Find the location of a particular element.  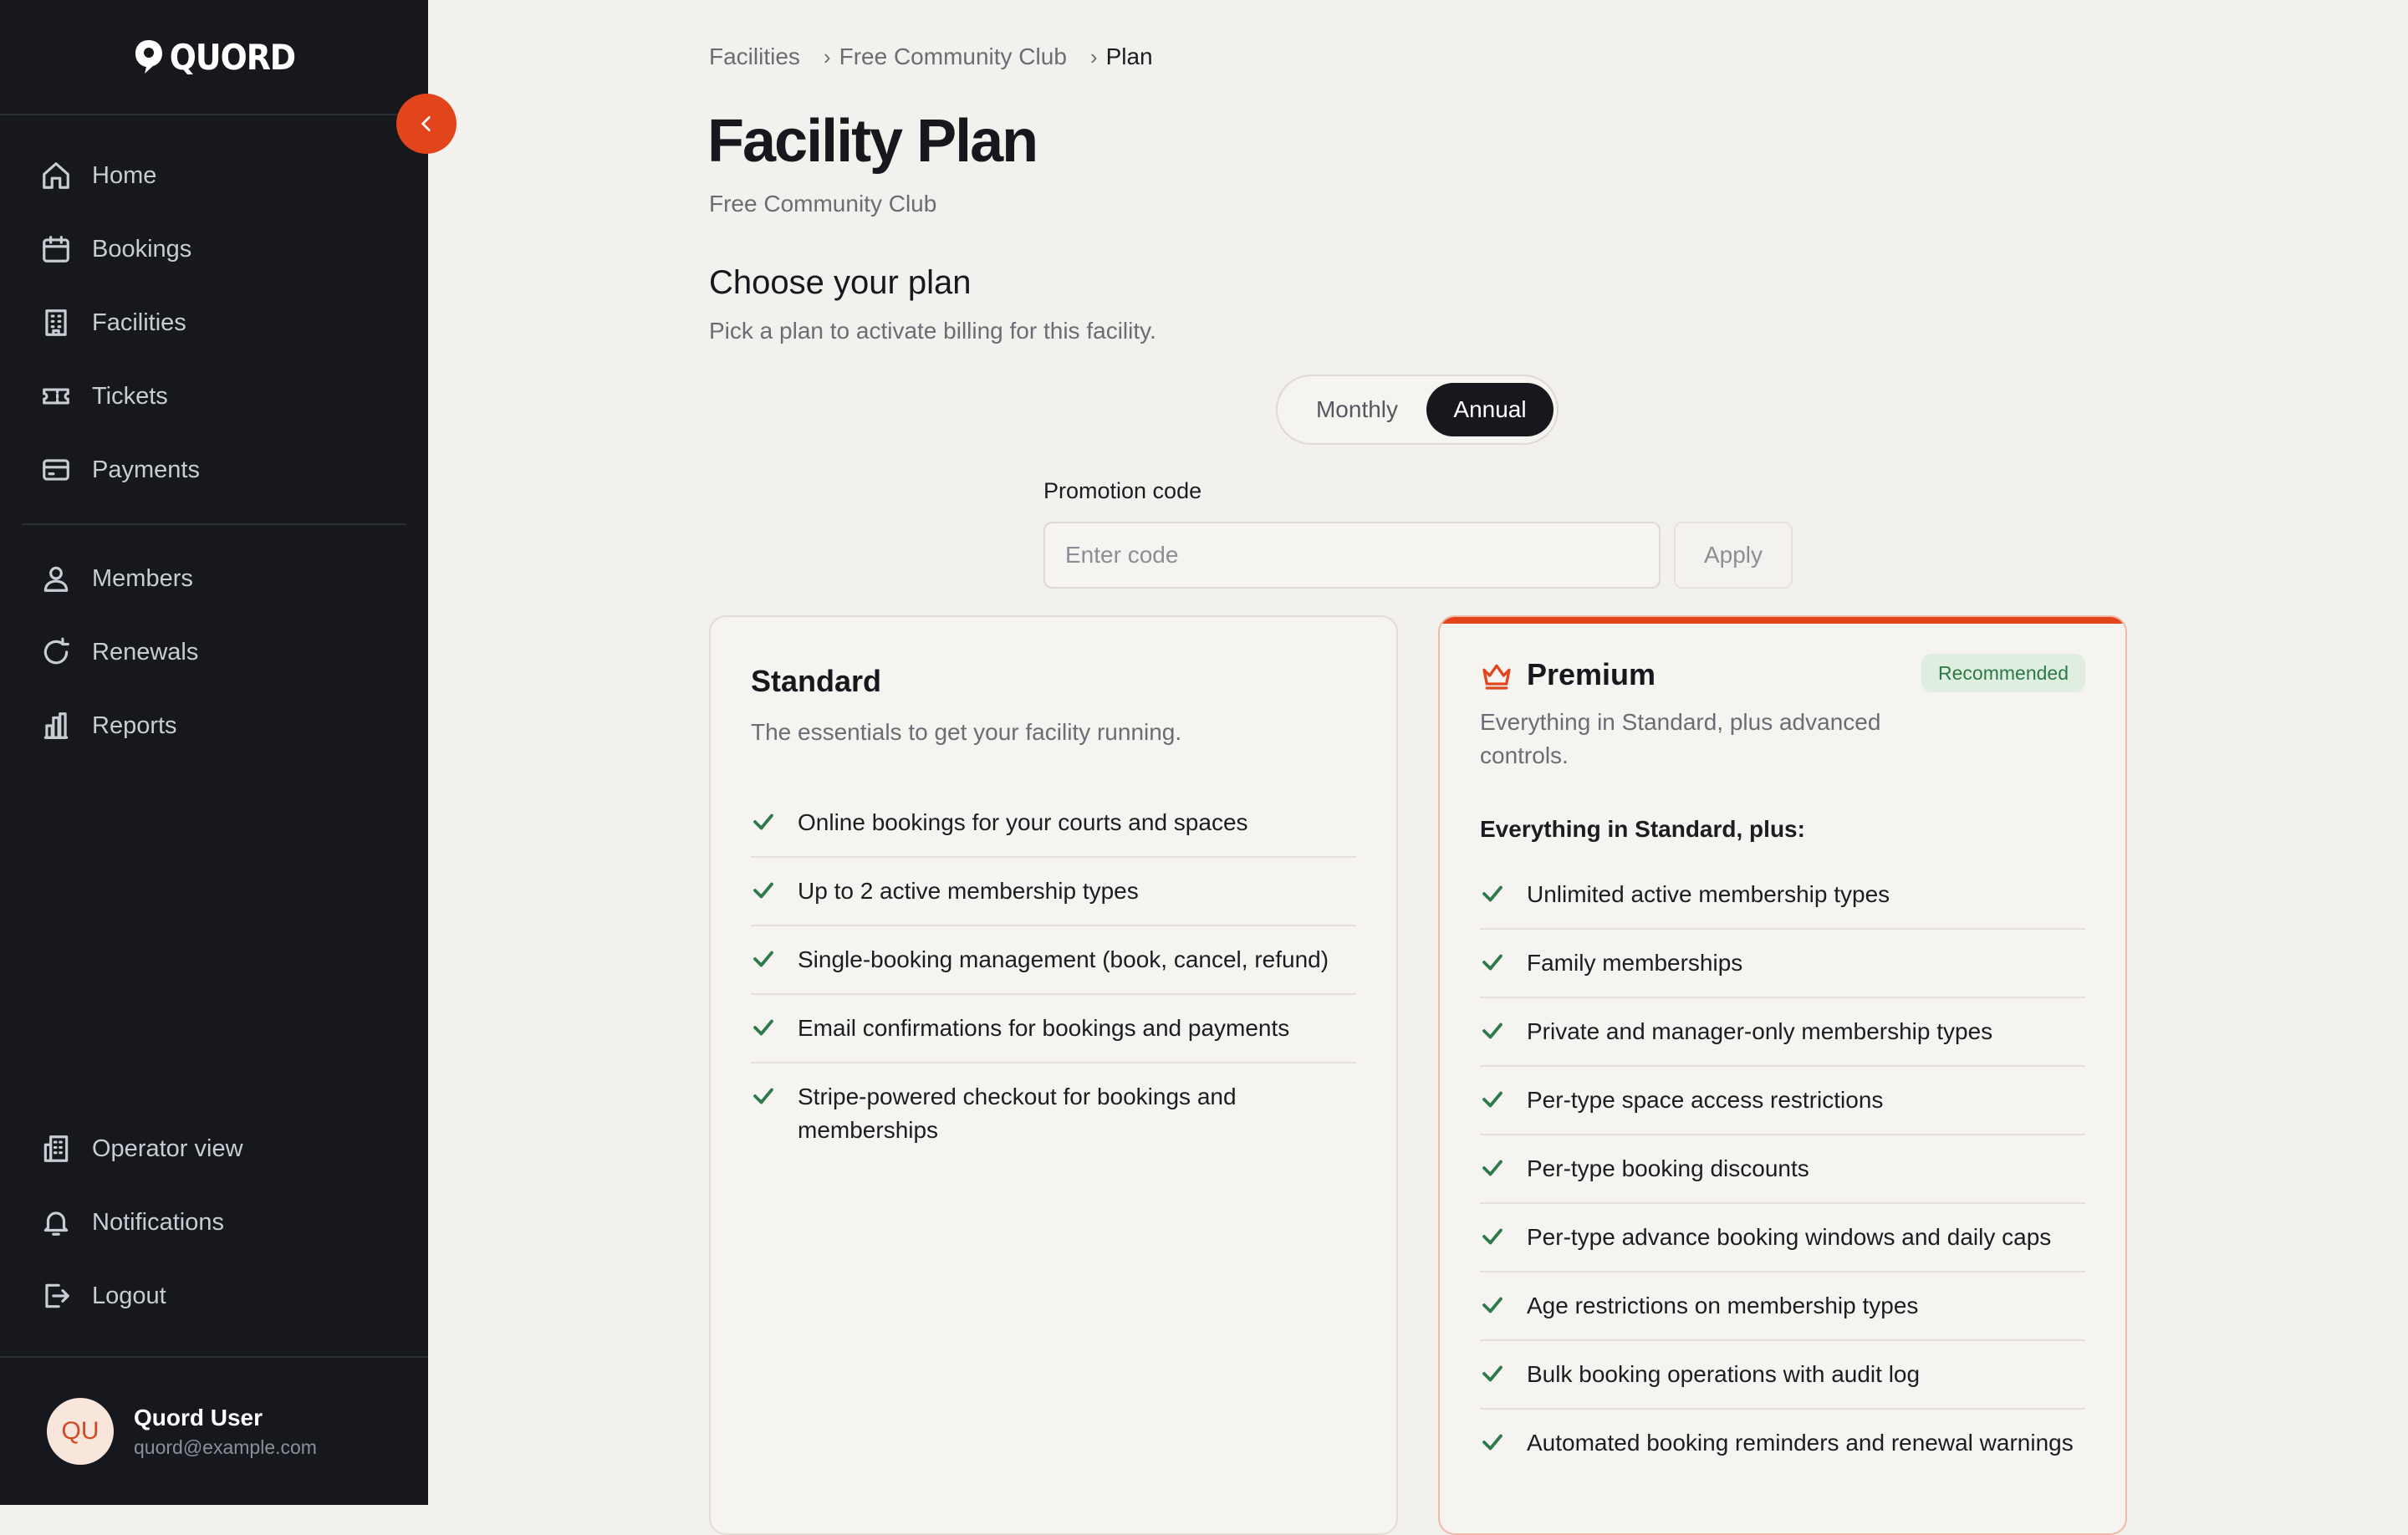

sidebar-item-label: Payments is located at coordinates (146, 469).